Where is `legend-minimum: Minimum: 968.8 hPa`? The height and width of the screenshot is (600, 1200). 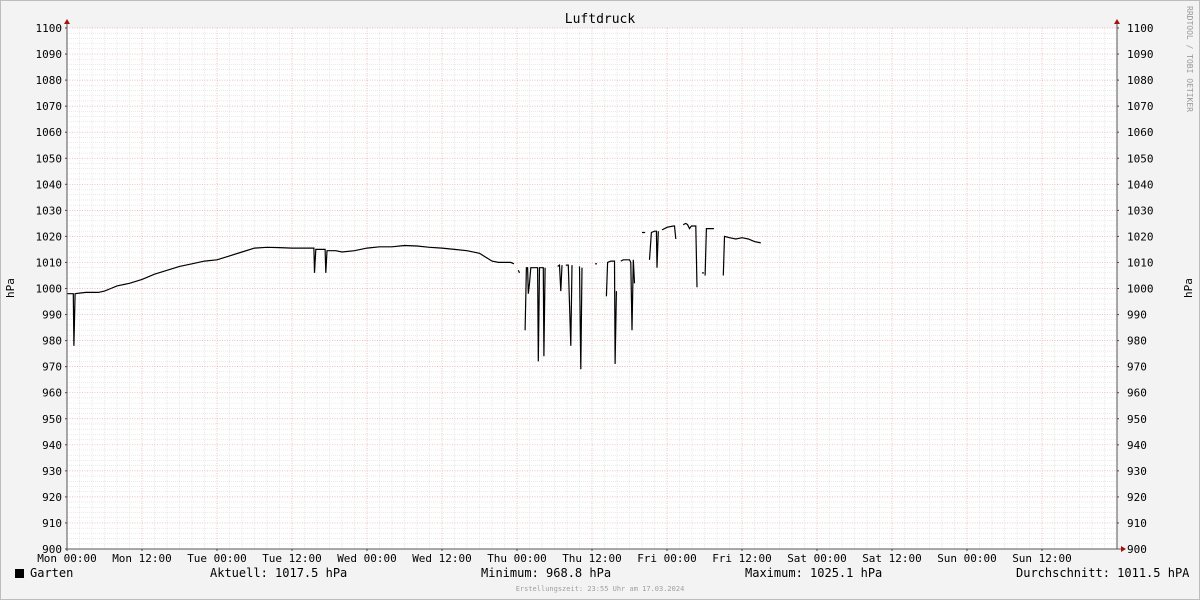
legend-minimum: Minimum: 968.8 hPa is located at coordinates (546, 573).